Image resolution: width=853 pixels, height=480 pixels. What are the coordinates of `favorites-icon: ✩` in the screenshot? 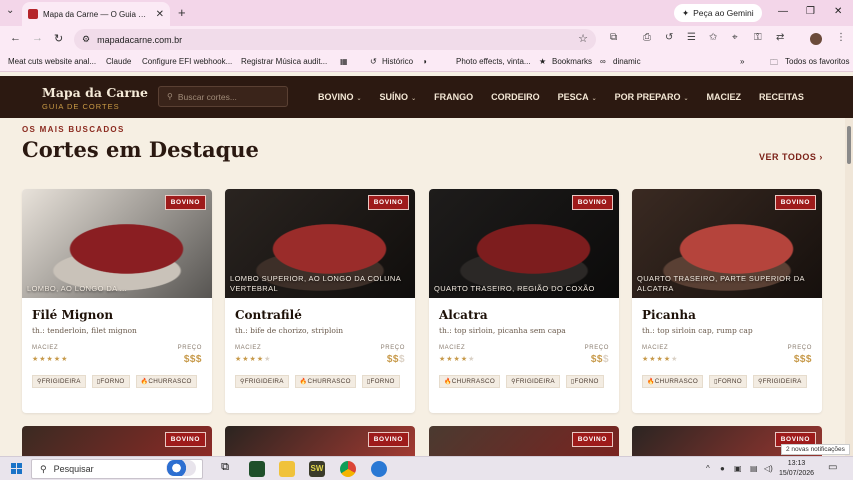 It's located at (713, 37).